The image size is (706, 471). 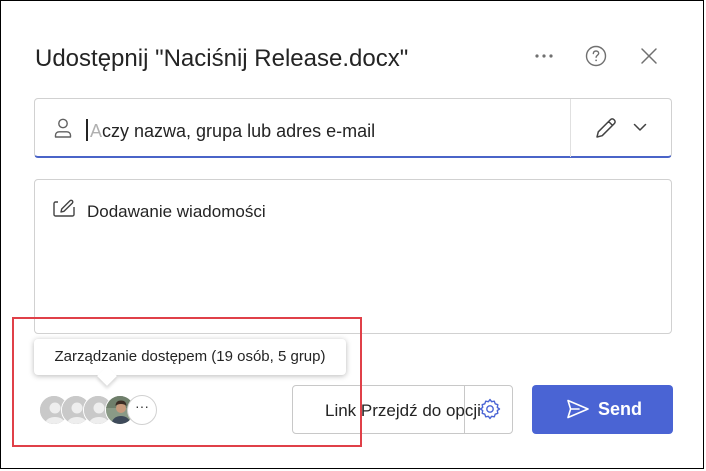 What do you see at coordinates (570, 128) in the screenshot?
I see `field-divider` at bounding box center [570, 128].